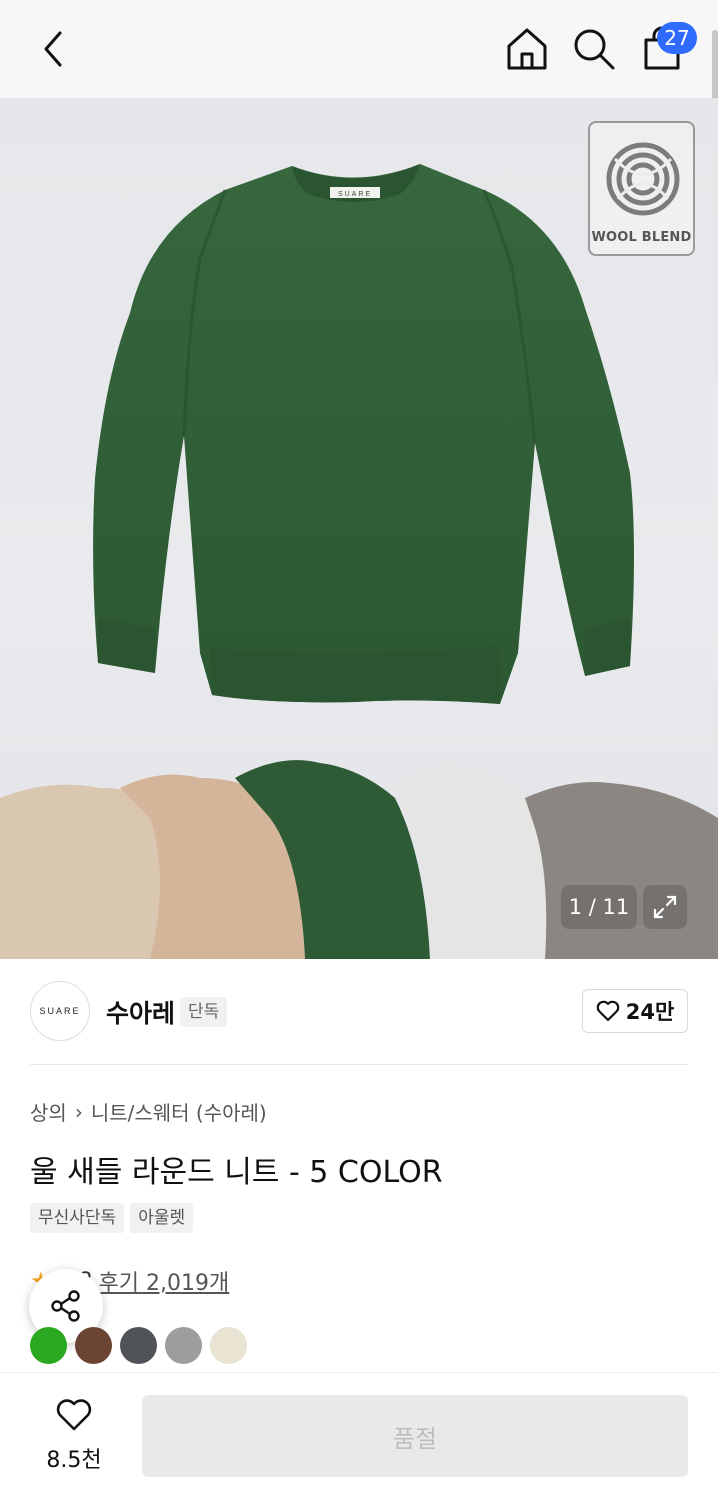 The height and width of the screenshot is (1500, 718). What do you see at coordinates (77, 1218) in the screenshot?
I see `tag-musinsa-exclusive: 무신사단독` at bounding box center [77, 1218].